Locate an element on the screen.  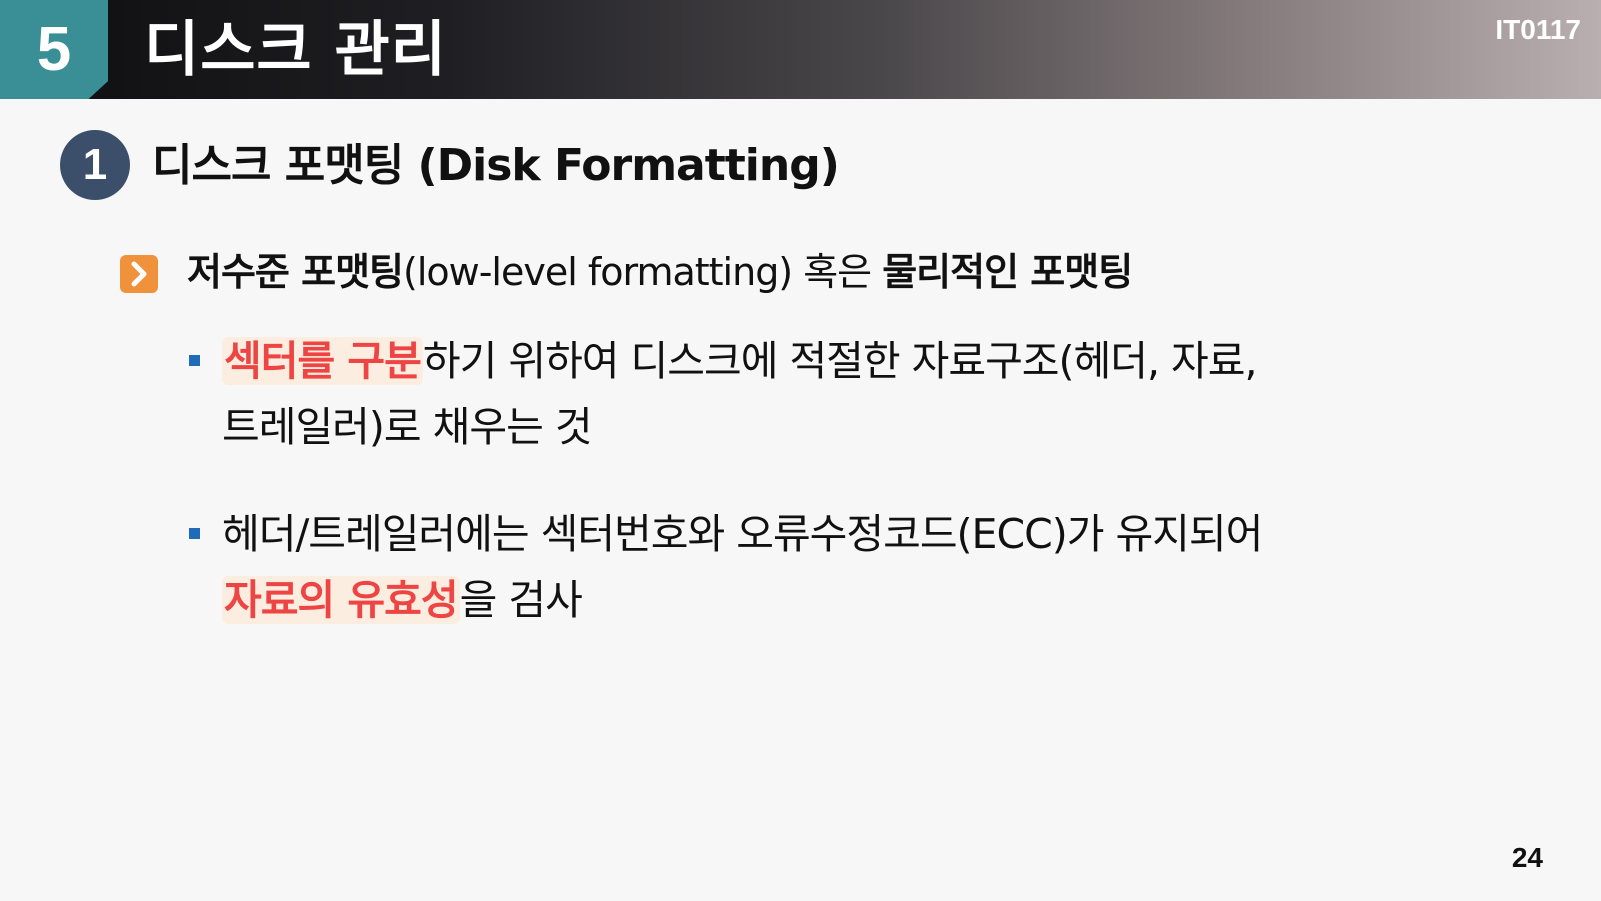
section-number-badge: 1 is located at coordinates (95, 165).